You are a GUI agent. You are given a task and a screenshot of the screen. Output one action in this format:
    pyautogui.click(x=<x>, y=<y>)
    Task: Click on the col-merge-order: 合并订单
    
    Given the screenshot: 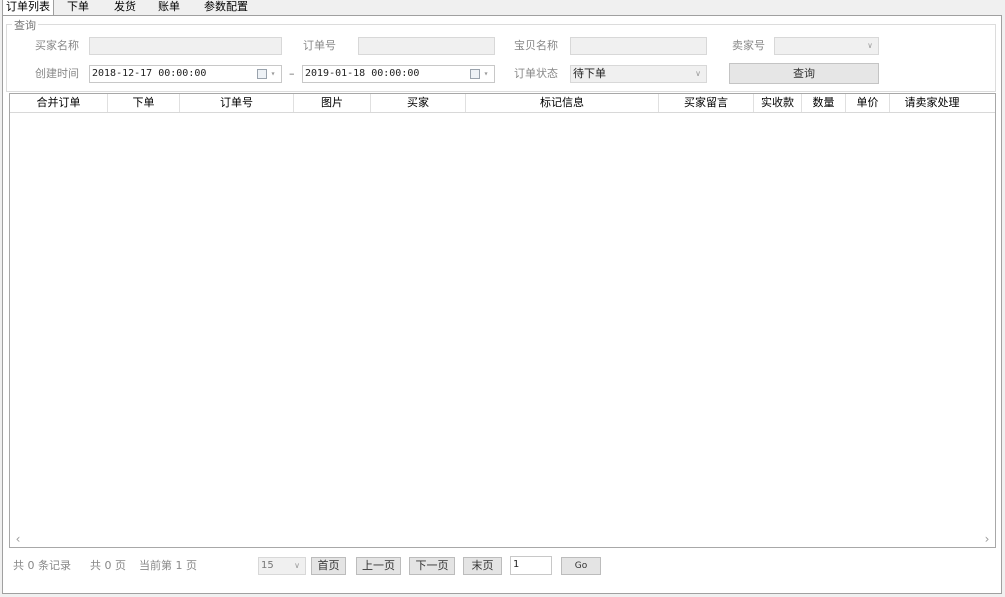 What is the action you would take?
    pyautogui.click(x=59, y=103)
    